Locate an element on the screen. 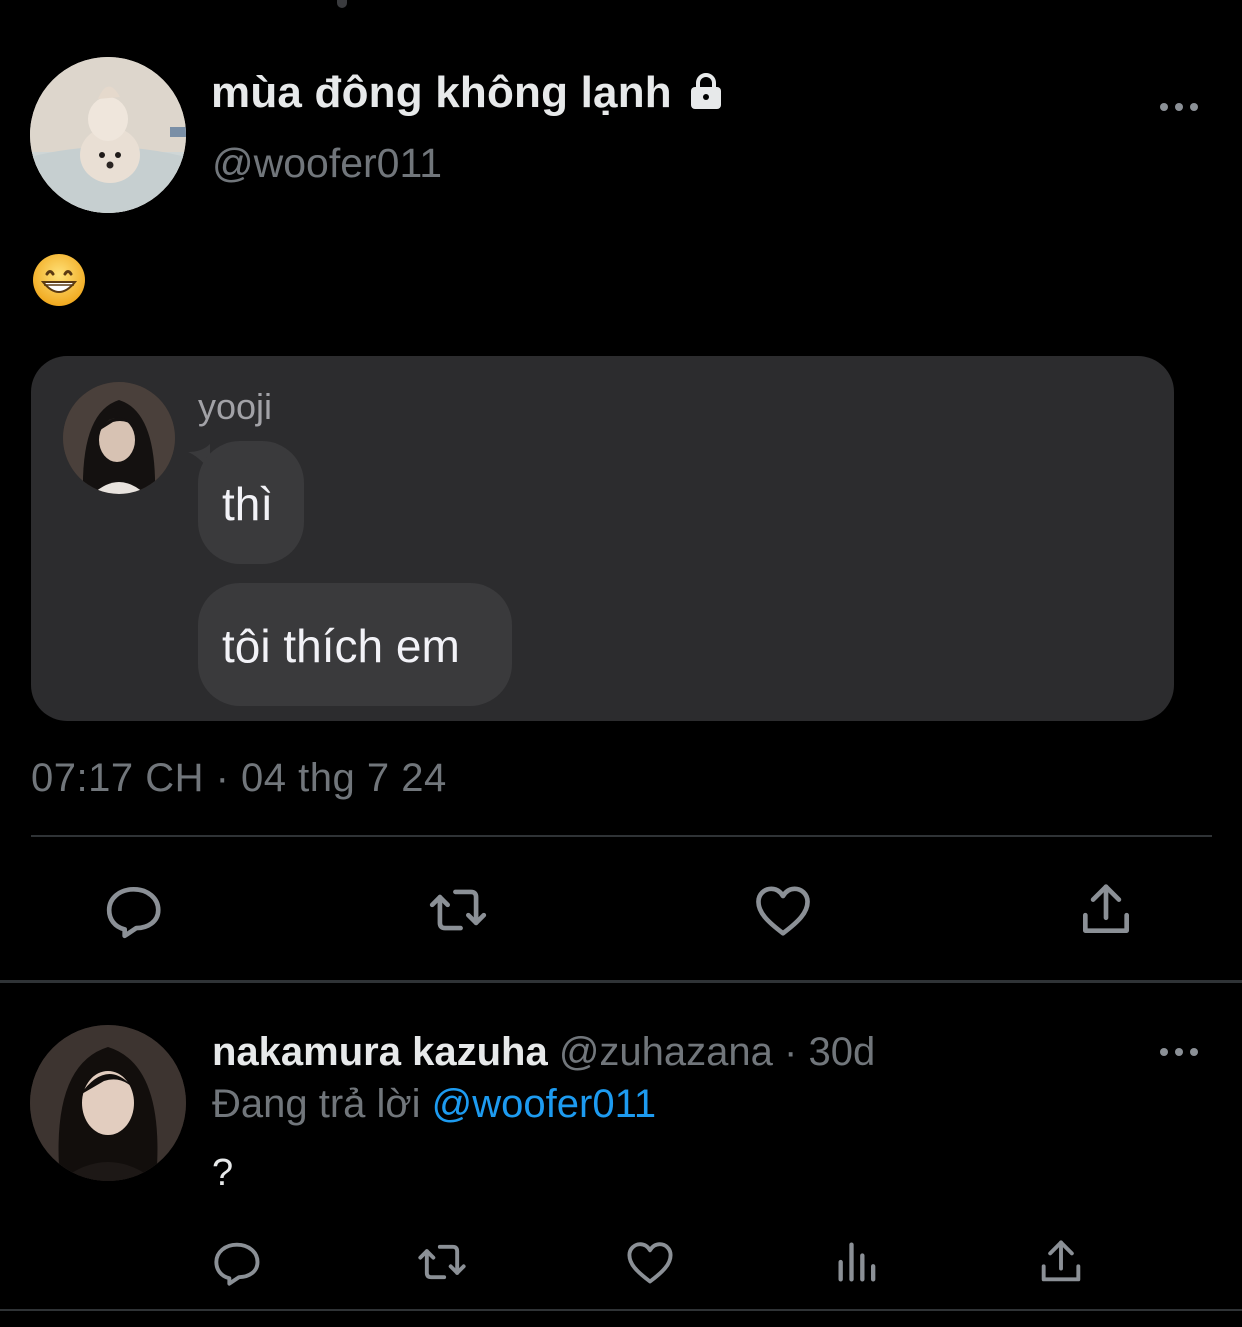  dm-sender-name: yooji is located at coordinates (235, 406).